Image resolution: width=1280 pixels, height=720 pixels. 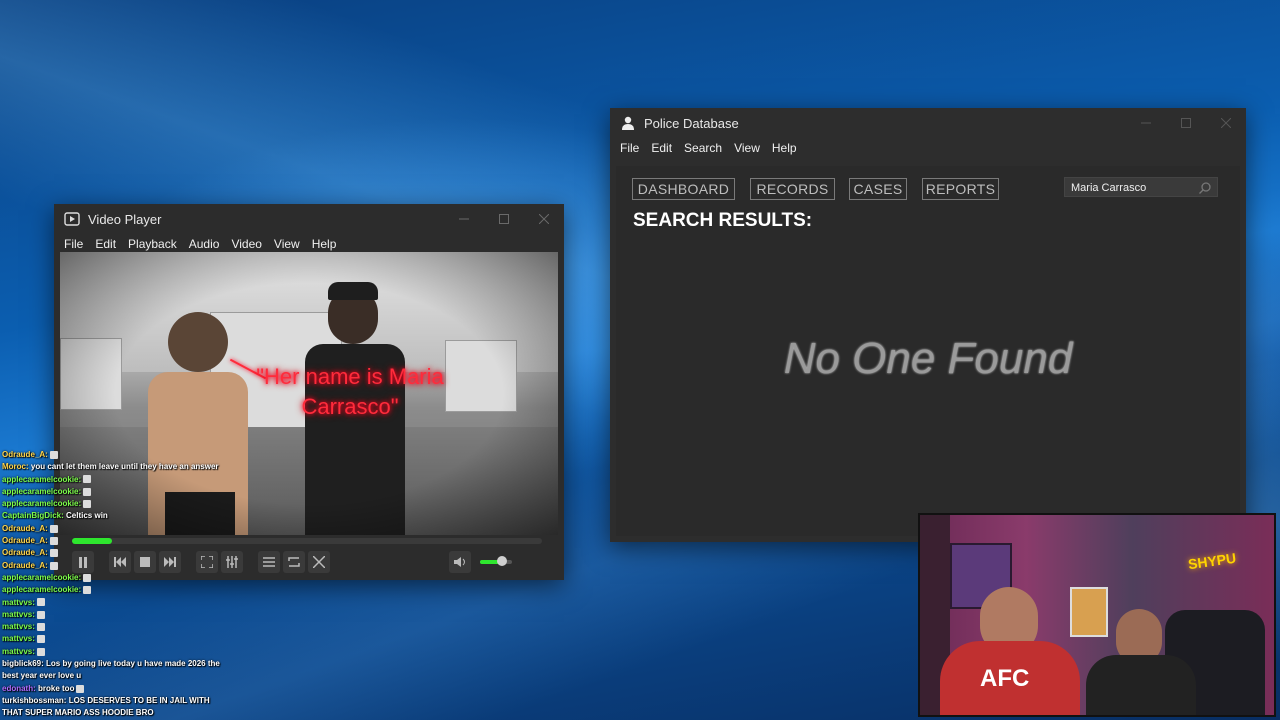 I want to click on chat-username: edonath:, so click(x=19, y=688).